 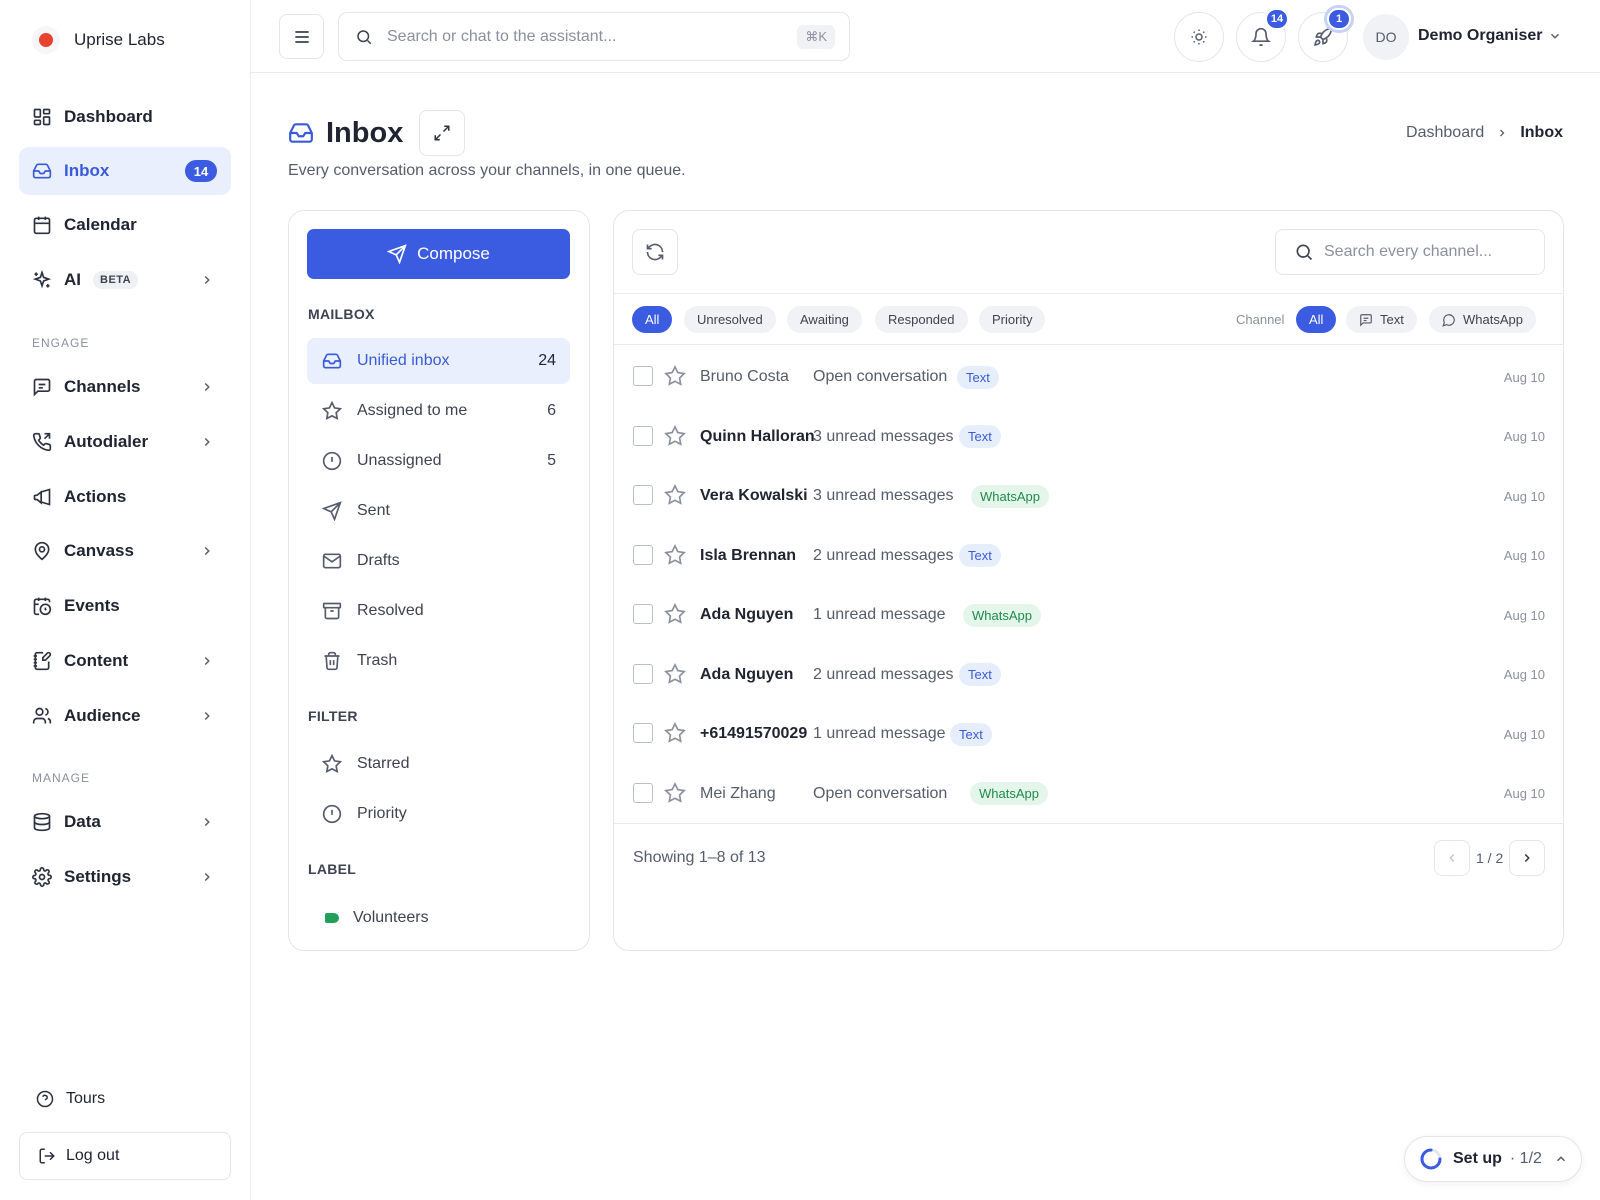 I want to click on channel-filter-text-label: Text, so click(x=1392, y=319).